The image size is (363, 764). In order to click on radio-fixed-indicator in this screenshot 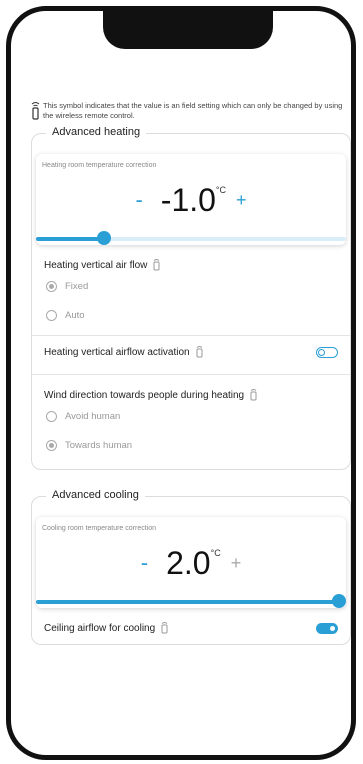, I will do `click(51, 286)`.